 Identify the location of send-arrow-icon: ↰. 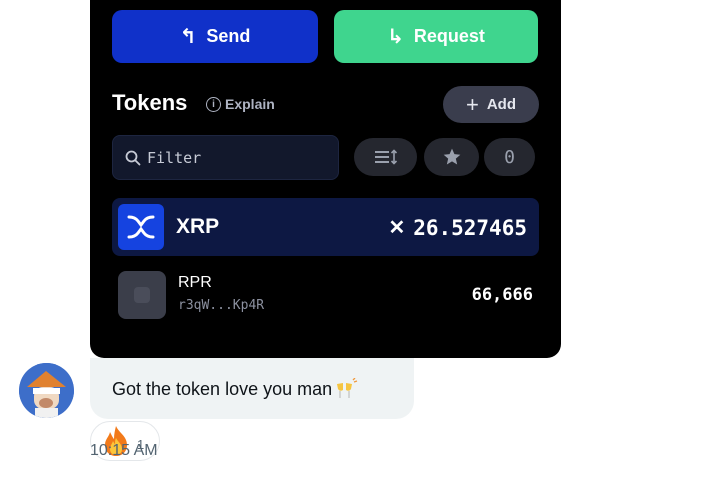
(188, 37).